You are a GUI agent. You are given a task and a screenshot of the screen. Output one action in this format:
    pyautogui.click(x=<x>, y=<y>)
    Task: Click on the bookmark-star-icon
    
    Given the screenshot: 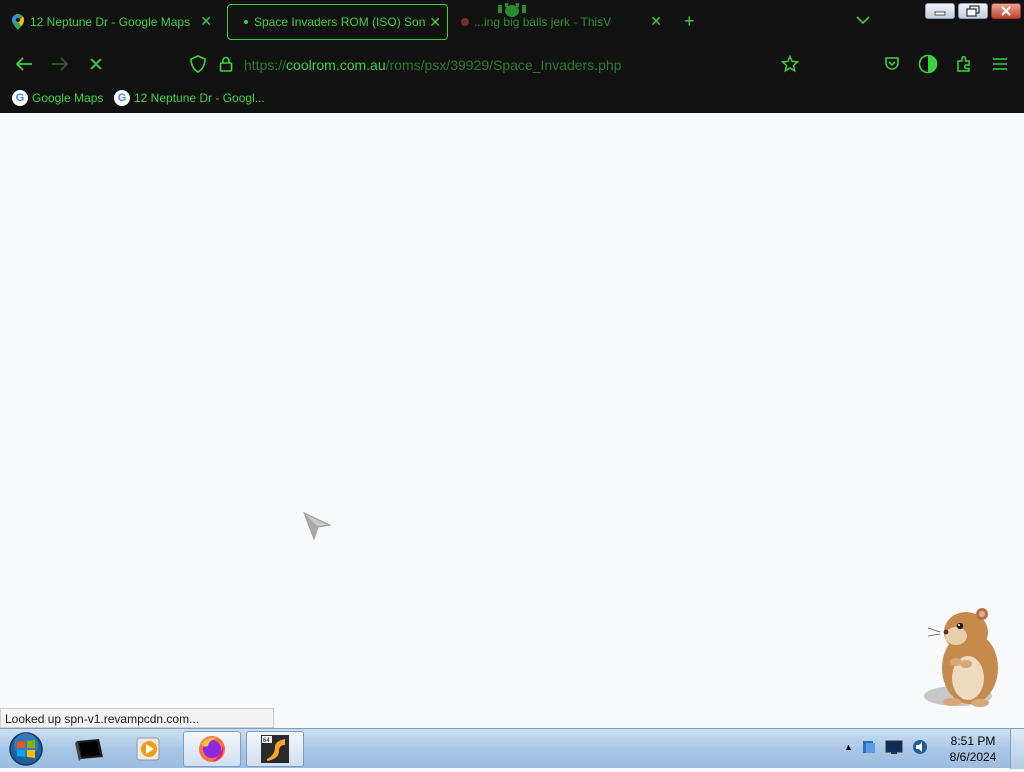 What is the action you would take?
    pyautogui.click(x=790, y=64)
    